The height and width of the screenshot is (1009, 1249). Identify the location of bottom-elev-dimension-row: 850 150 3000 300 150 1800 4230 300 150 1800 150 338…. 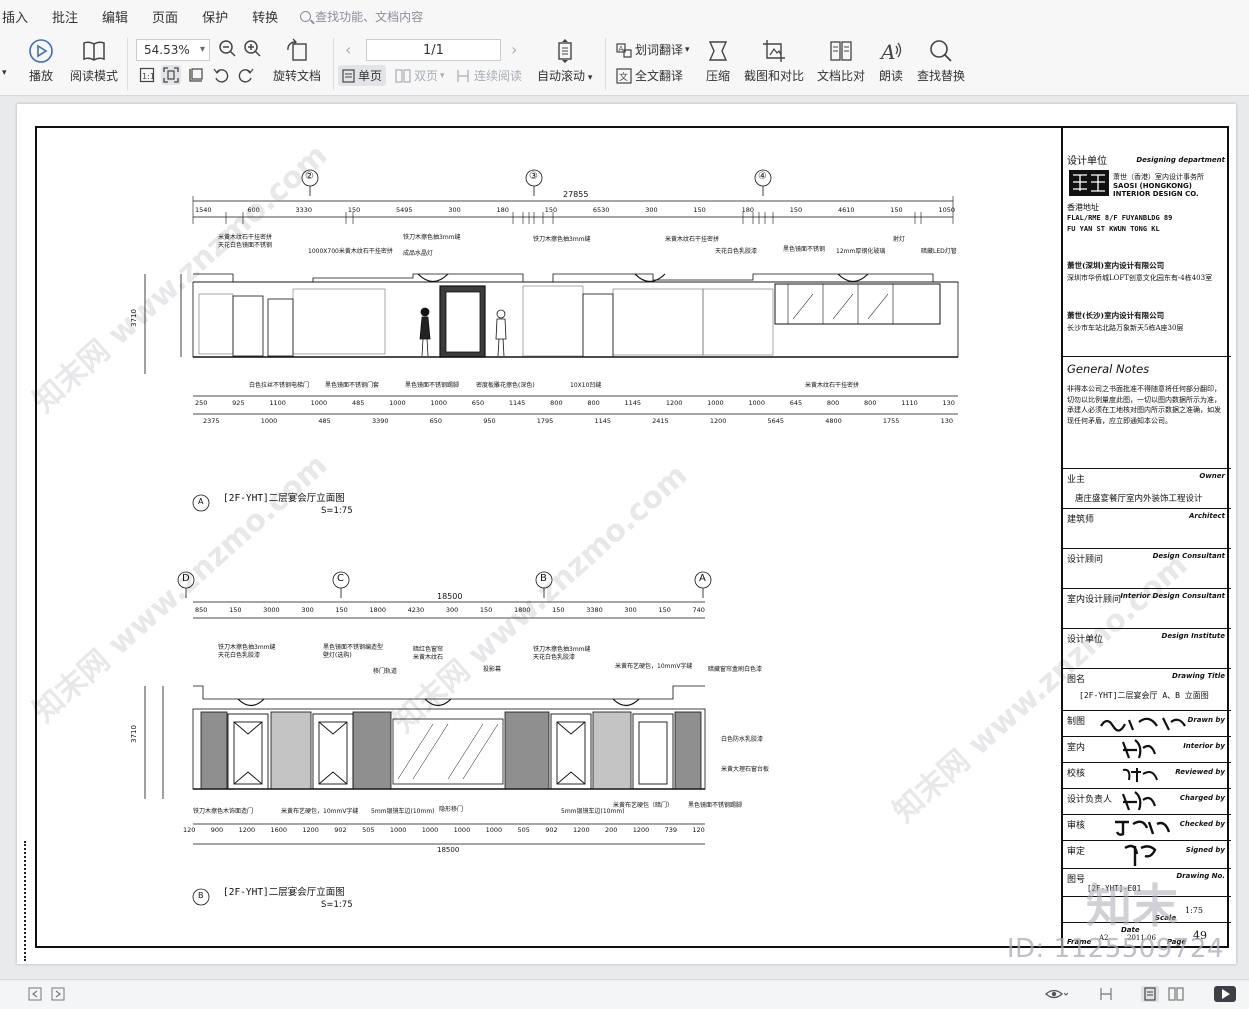
(450, 610).